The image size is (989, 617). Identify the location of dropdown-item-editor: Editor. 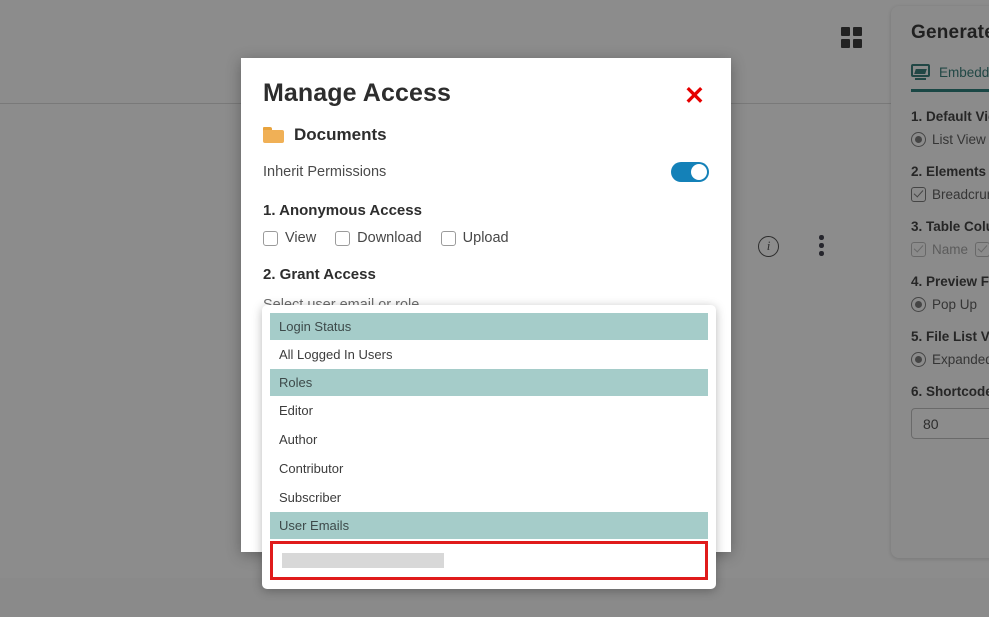
(489, 410).